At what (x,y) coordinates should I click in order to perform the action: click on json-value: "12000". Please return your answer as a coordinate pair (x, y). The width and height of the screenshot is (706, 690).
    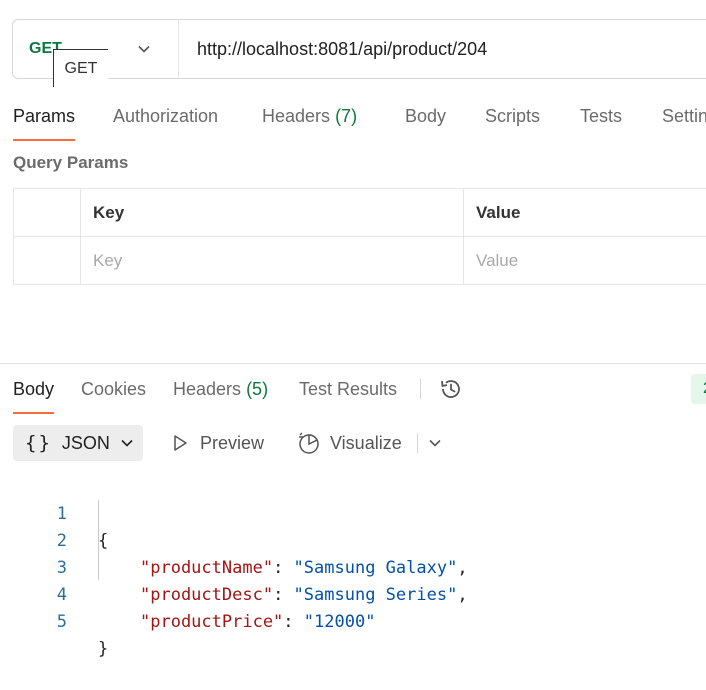
    Looking at the image, I should click on (340, 622).